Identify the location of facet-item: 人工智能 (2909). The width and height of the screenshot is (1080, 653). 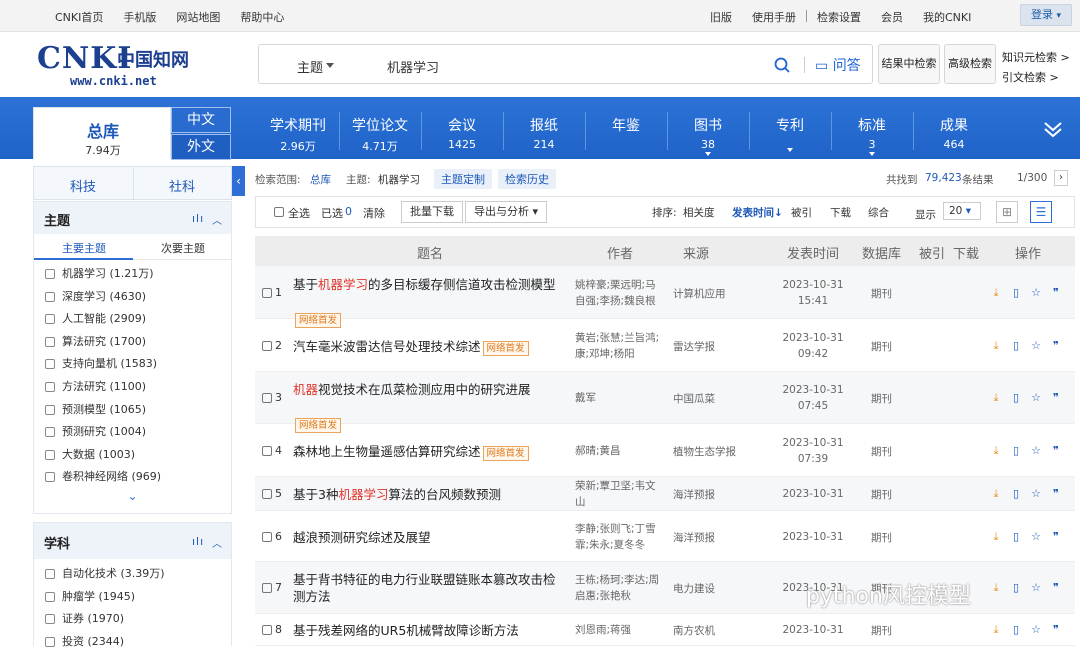
(132, 319).